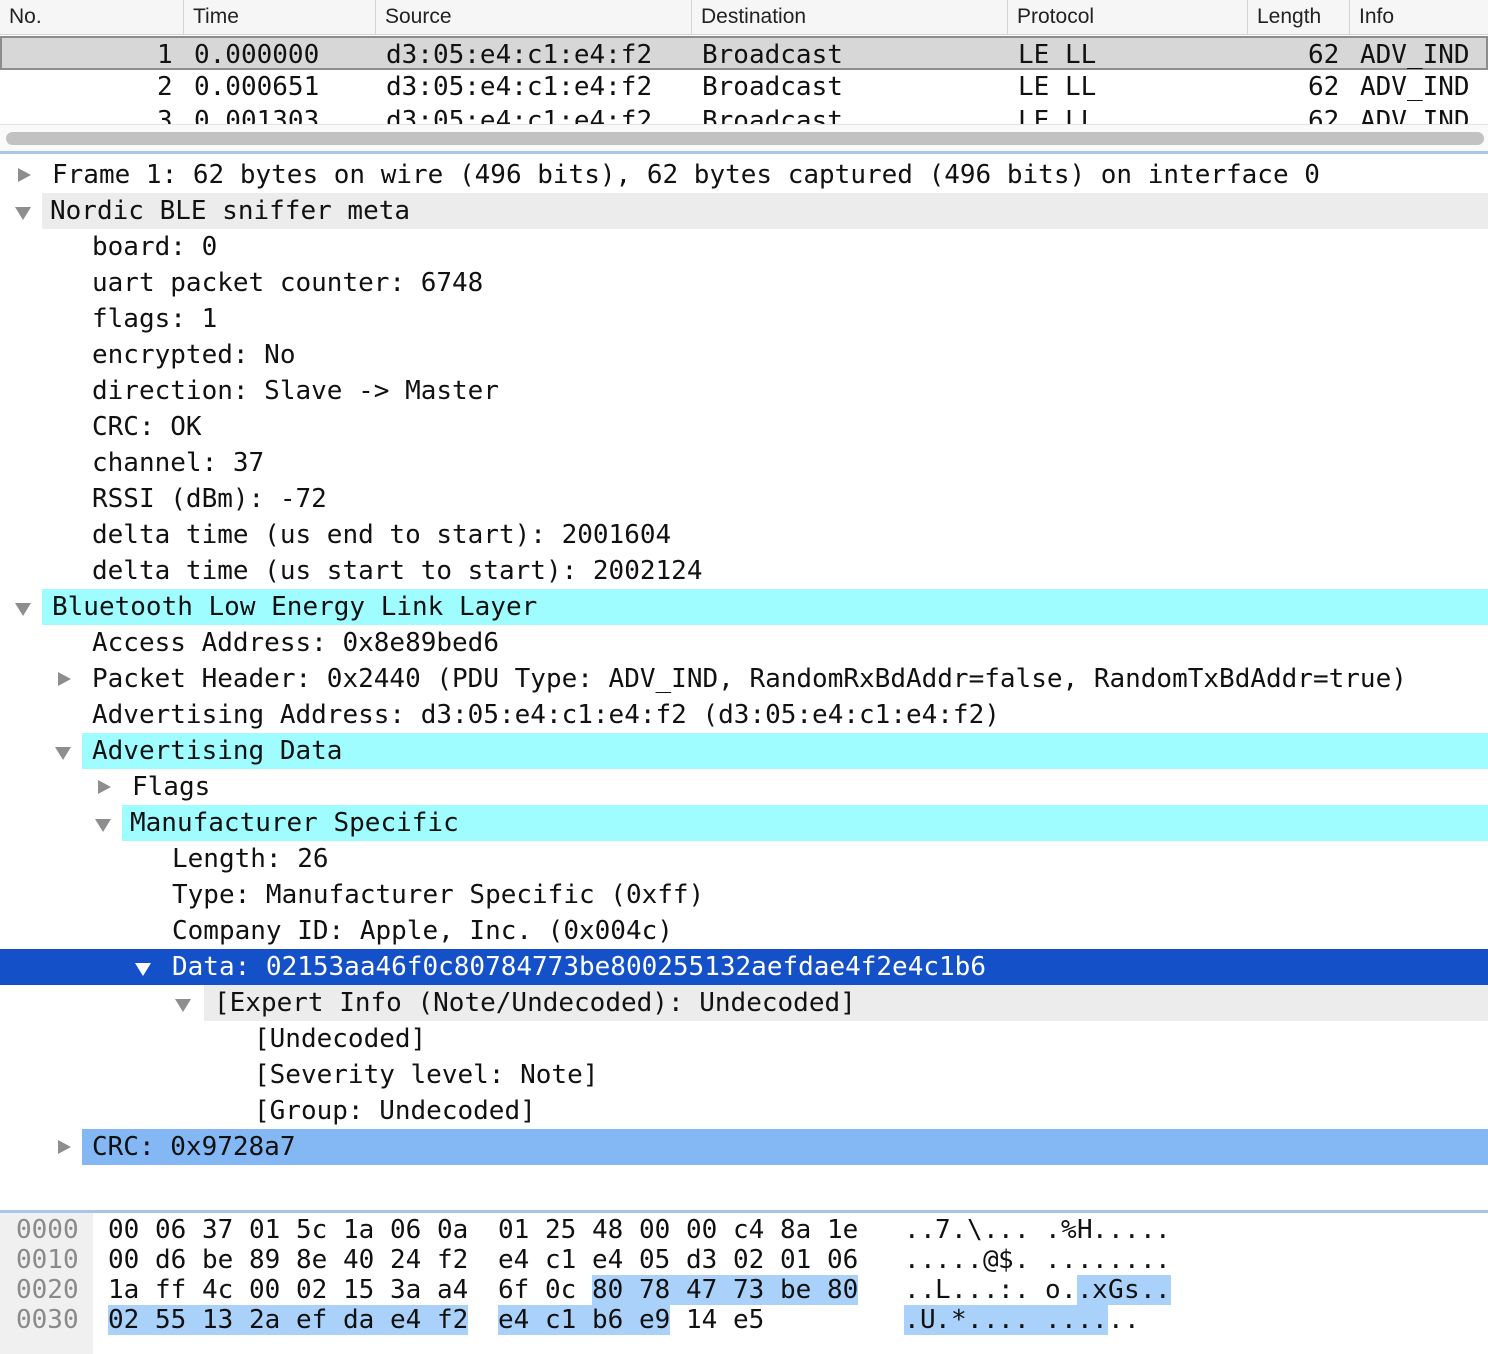 This screenshot has width=1488, height=1354. Describe the element at coordinates (744, 607) in the screenshot. I see `tree-item-btle-link-layer: Bluetooth Low Energy Link Layer` at that location.